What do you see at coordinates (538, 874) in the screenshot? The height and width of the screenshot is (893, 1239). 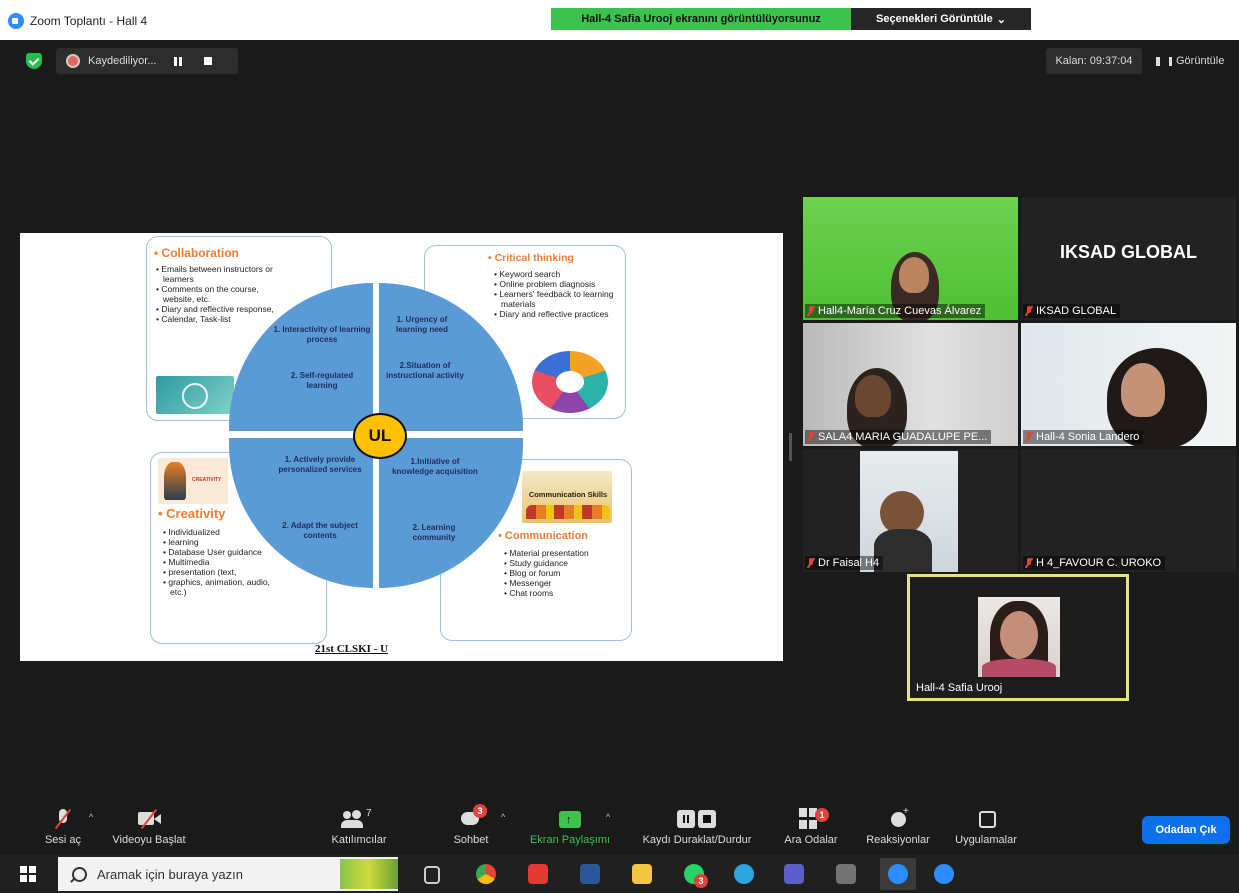 I see `acrobat-icon` at bounding box center [538, 874].